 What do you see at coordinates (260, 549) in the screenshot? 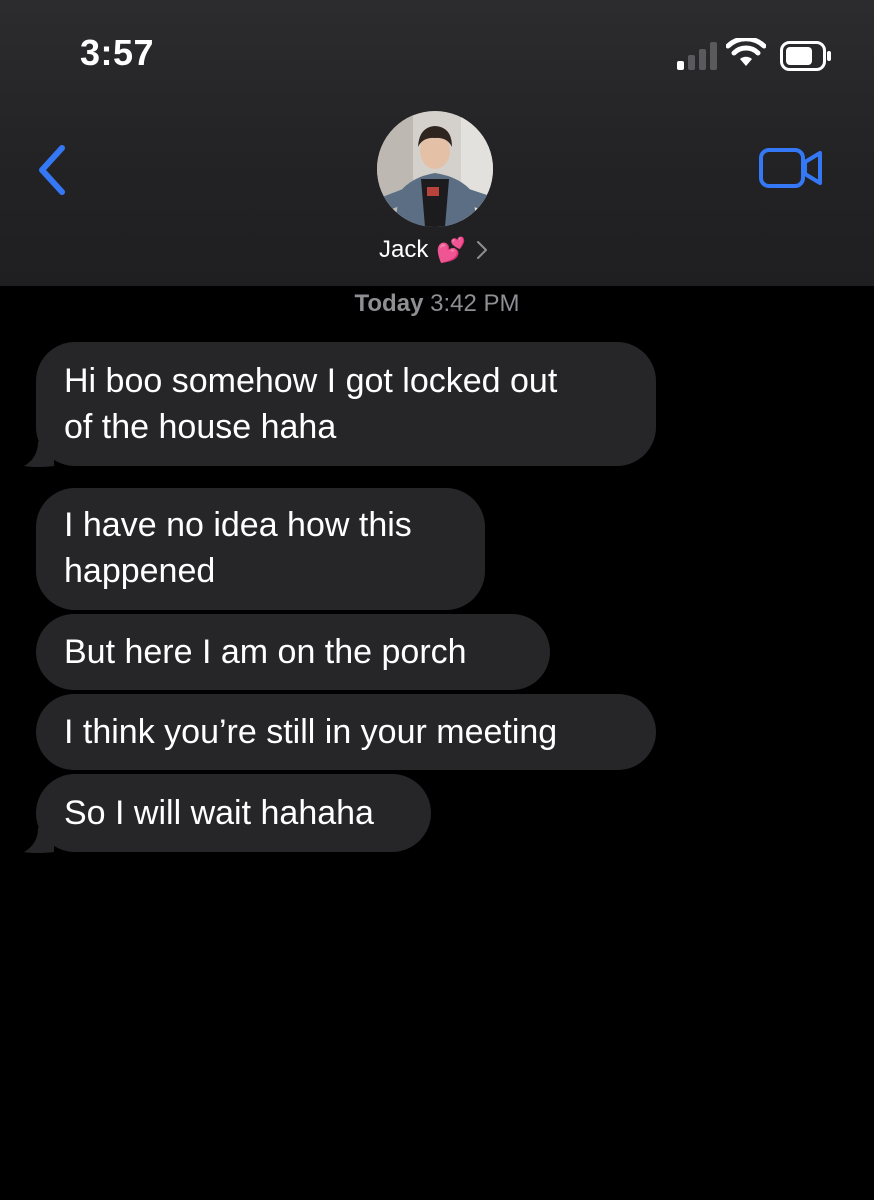
I see `message-bubble: I have no idea how this happened` at bounding box center [260, 549].